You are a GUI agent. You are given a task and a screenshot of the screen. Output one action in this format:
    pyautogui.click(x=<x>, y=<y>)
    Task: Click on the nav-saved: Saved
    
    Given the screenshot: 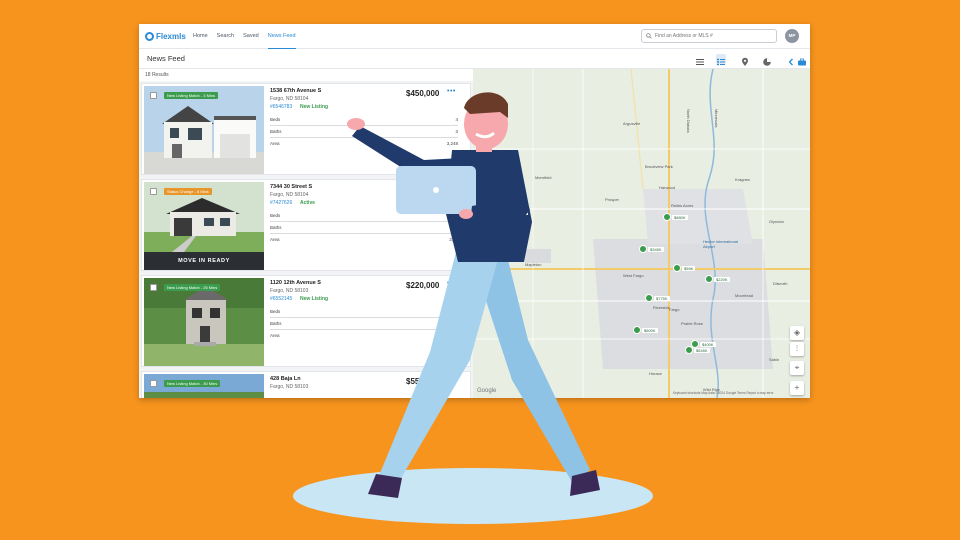 What is the action you would take?
    pyautogui.click(x=251, y=36)
    